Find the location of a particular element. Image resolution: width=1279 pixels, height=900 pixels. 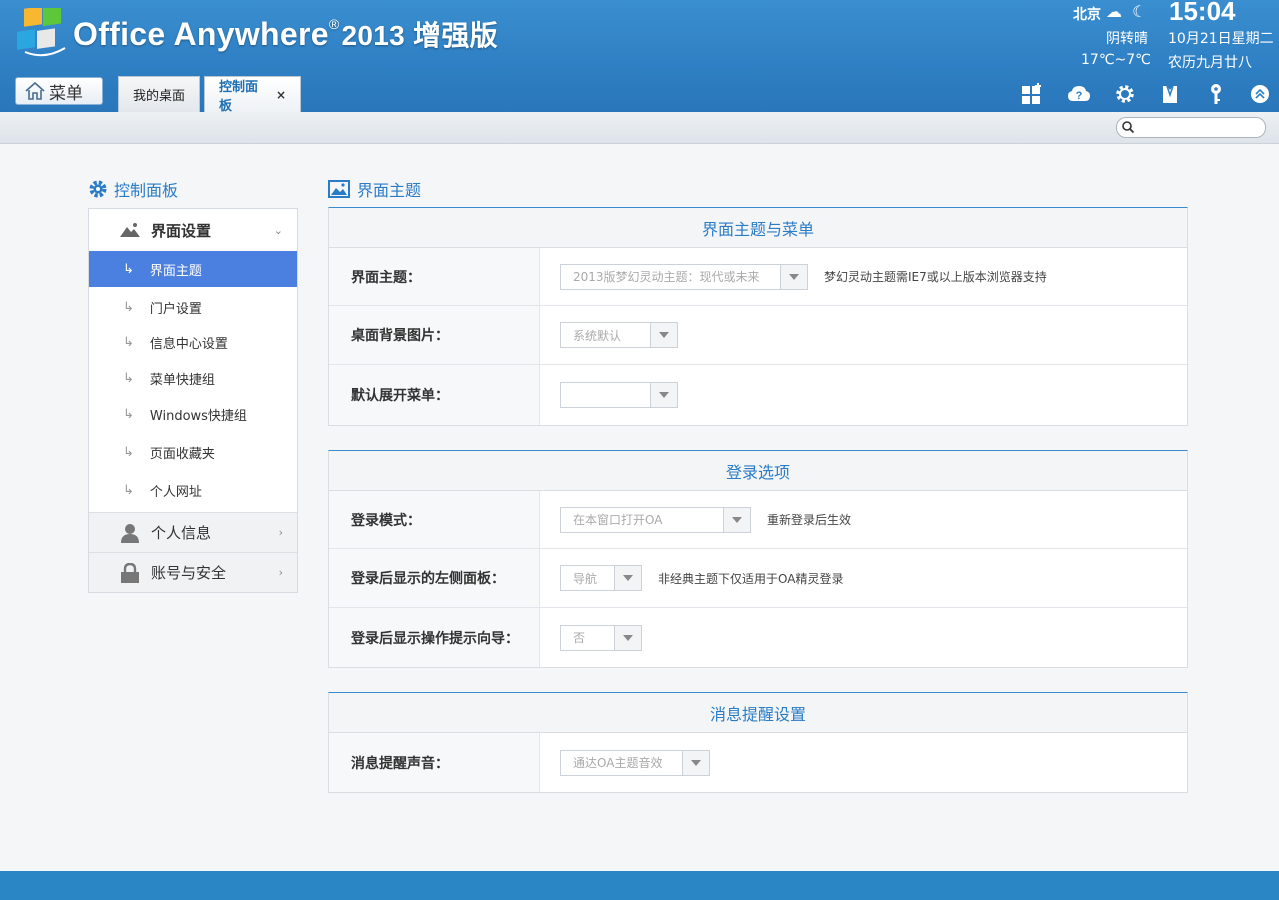

sidebar-group-label: 账号与安全 is located at coordinates (189, 573).